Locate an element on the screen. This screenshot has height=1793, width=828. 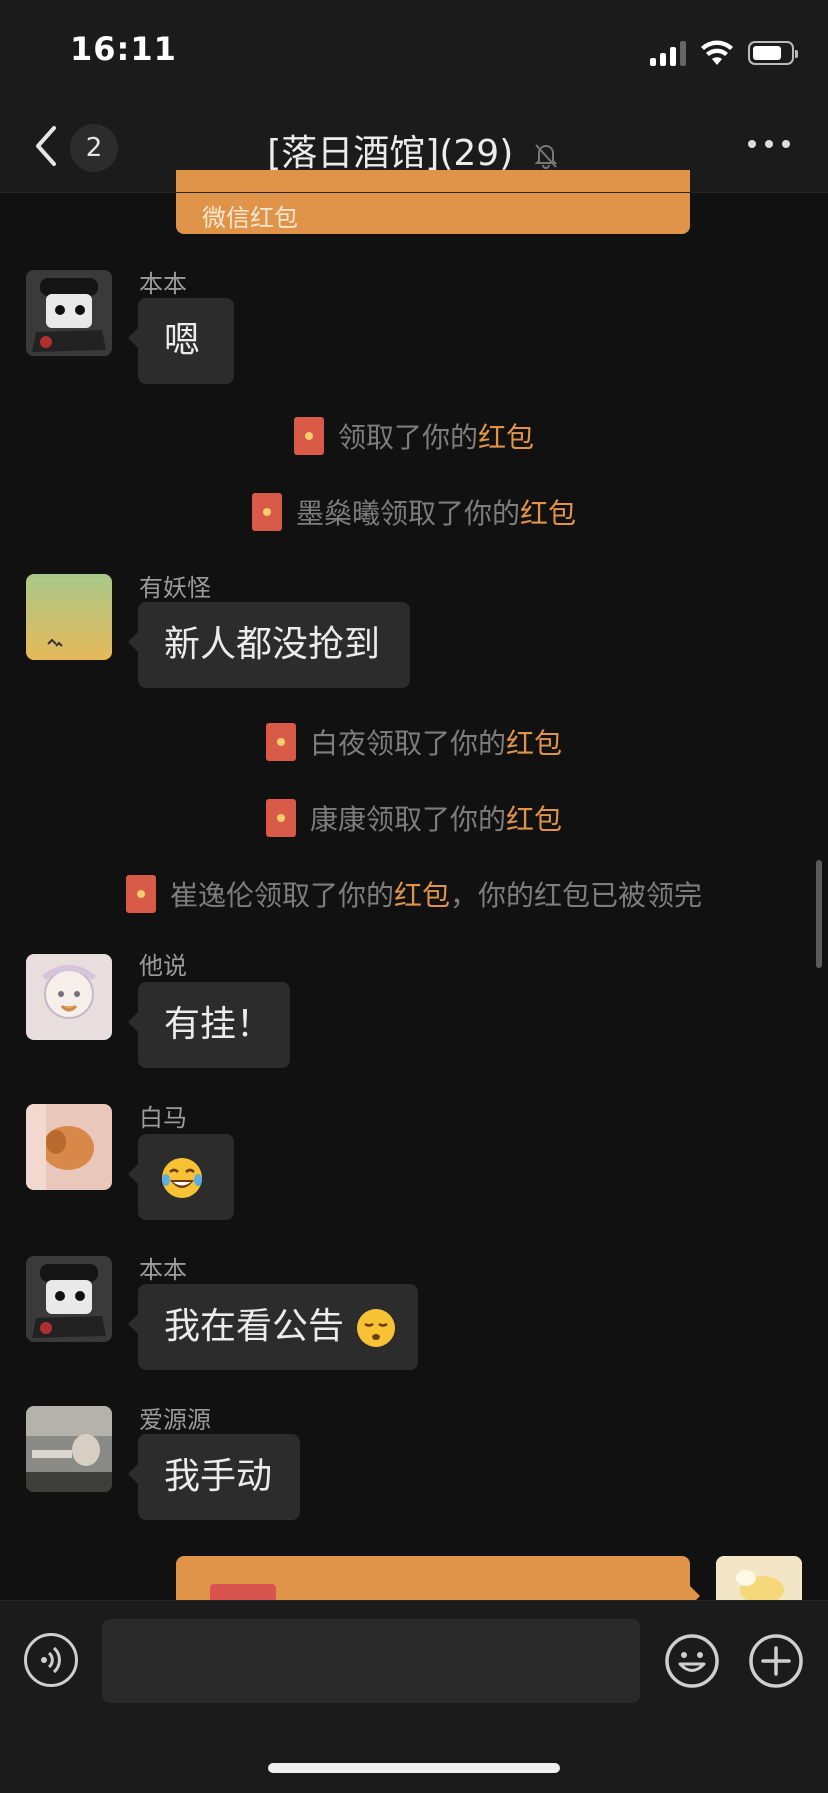
voice-input-button is located at coordinates (51, 1660).